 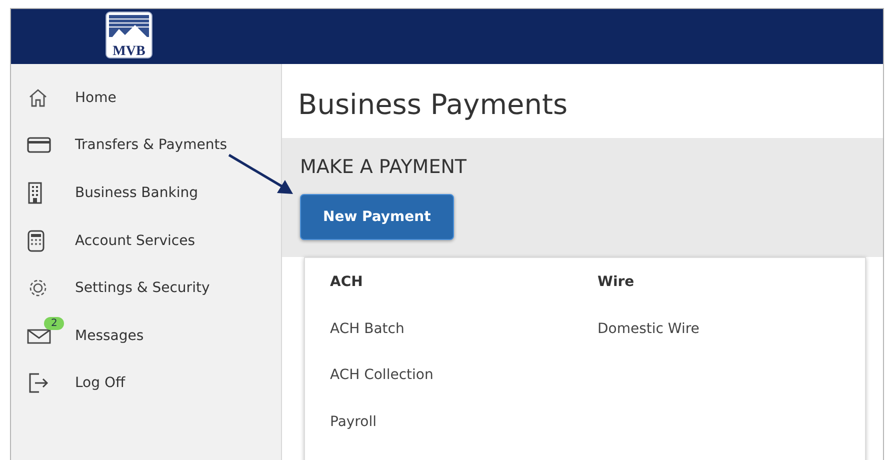 I want to click on bank-logo: MVB, so click(x=129, y=35).